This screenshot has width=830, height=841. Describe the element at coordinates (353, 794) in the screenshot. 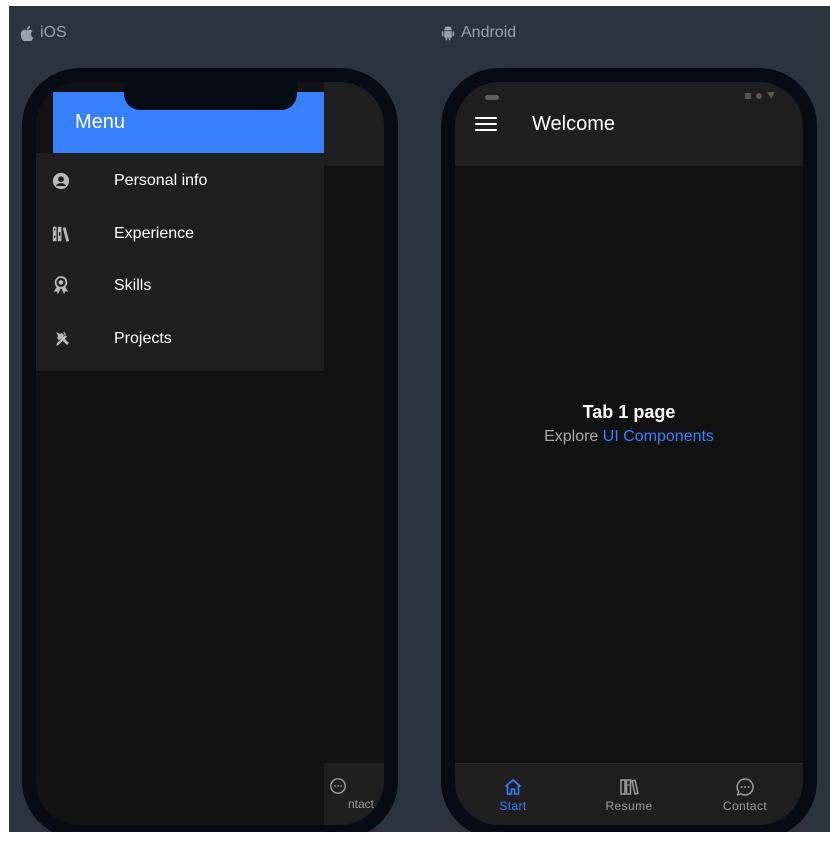

I see `ios-tab-contact-partial: ntact` at that location.